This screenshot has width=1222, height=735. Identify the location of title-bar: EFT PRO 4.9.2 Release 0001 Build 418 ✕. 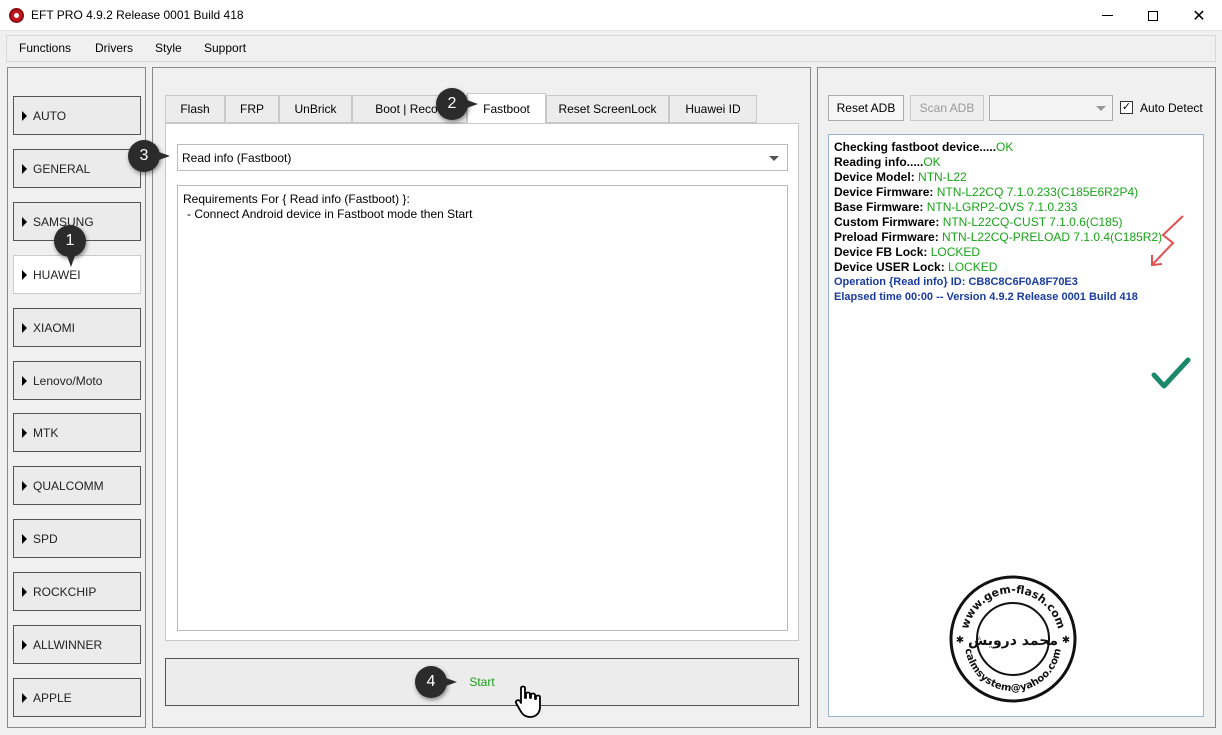
(611, 15).